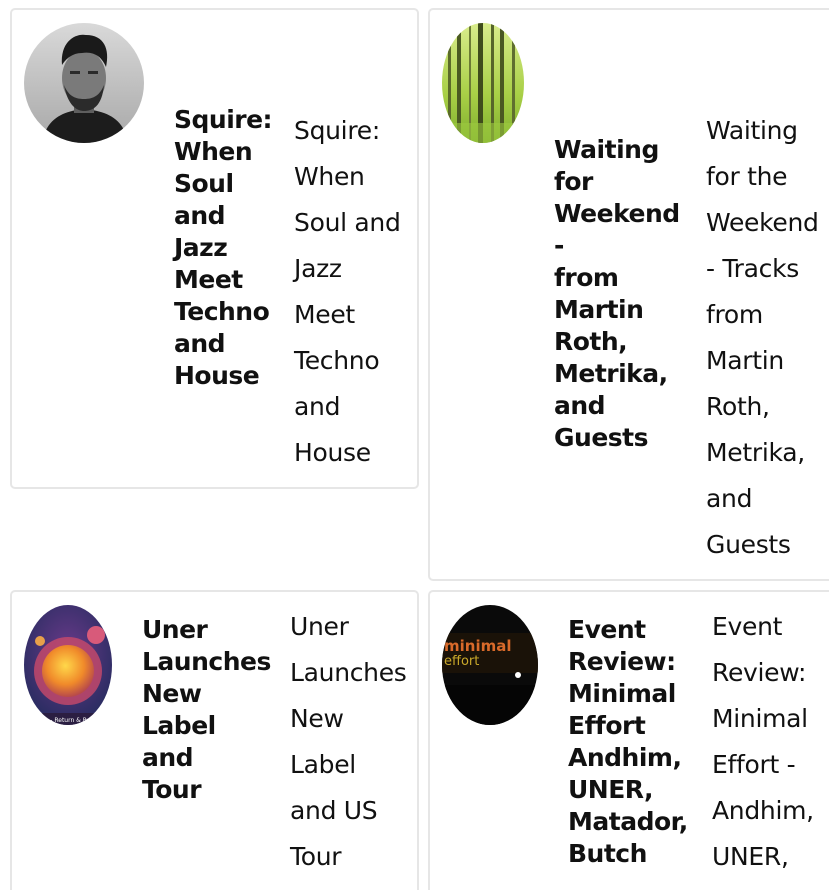  What do you see at coordinates (622, 693) in the screenshot?
I see `title-line: Minimal` at bounding box center [622, 693].